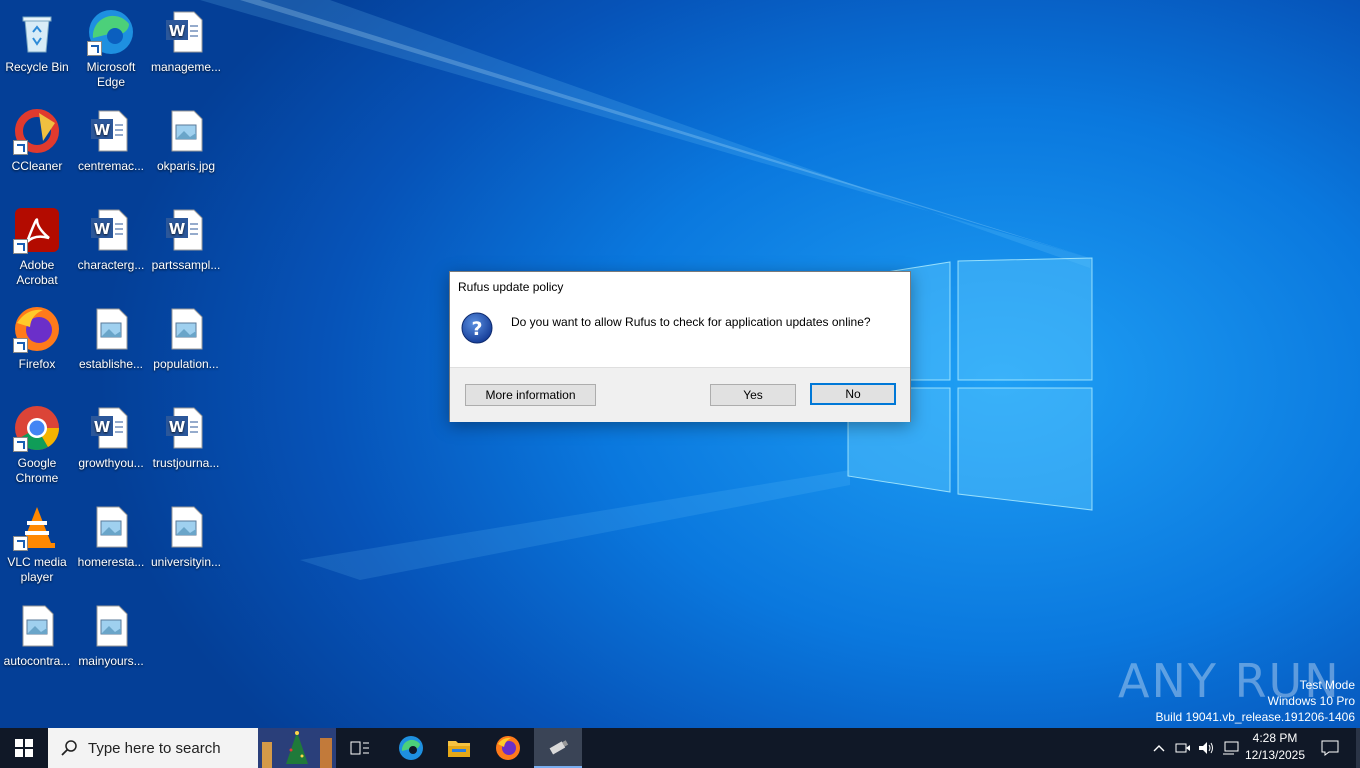  Describe the element at coordinates (1159, 748) in the screenshot. I see `show-hidden-icons-button` at that location.